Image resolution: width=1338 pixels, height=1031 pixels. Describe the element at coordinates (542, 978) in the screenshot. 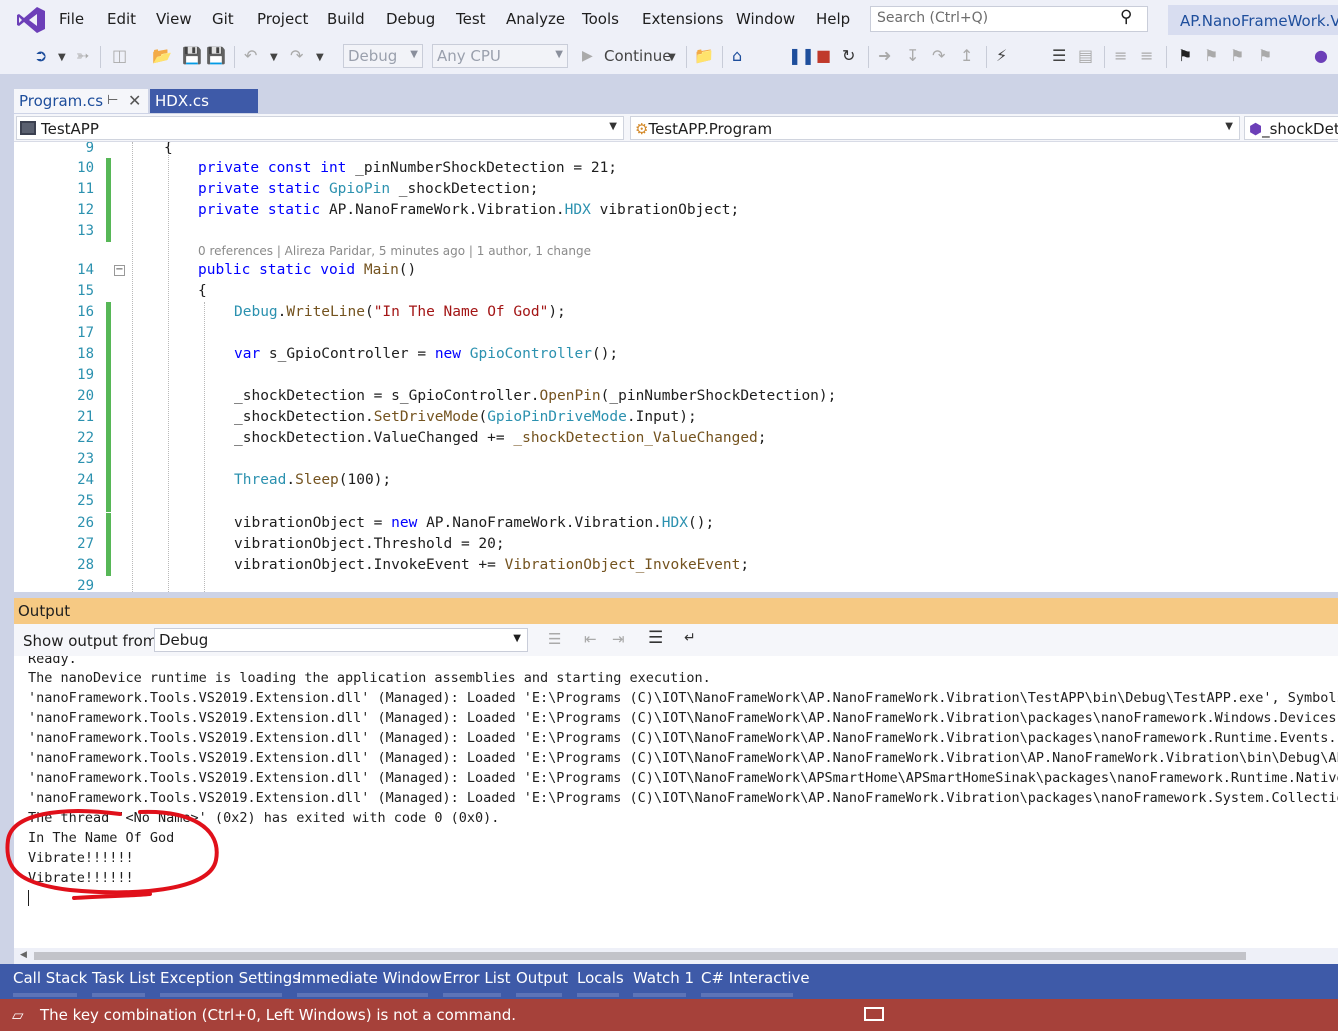

I see `tab-output: Output` at that location.